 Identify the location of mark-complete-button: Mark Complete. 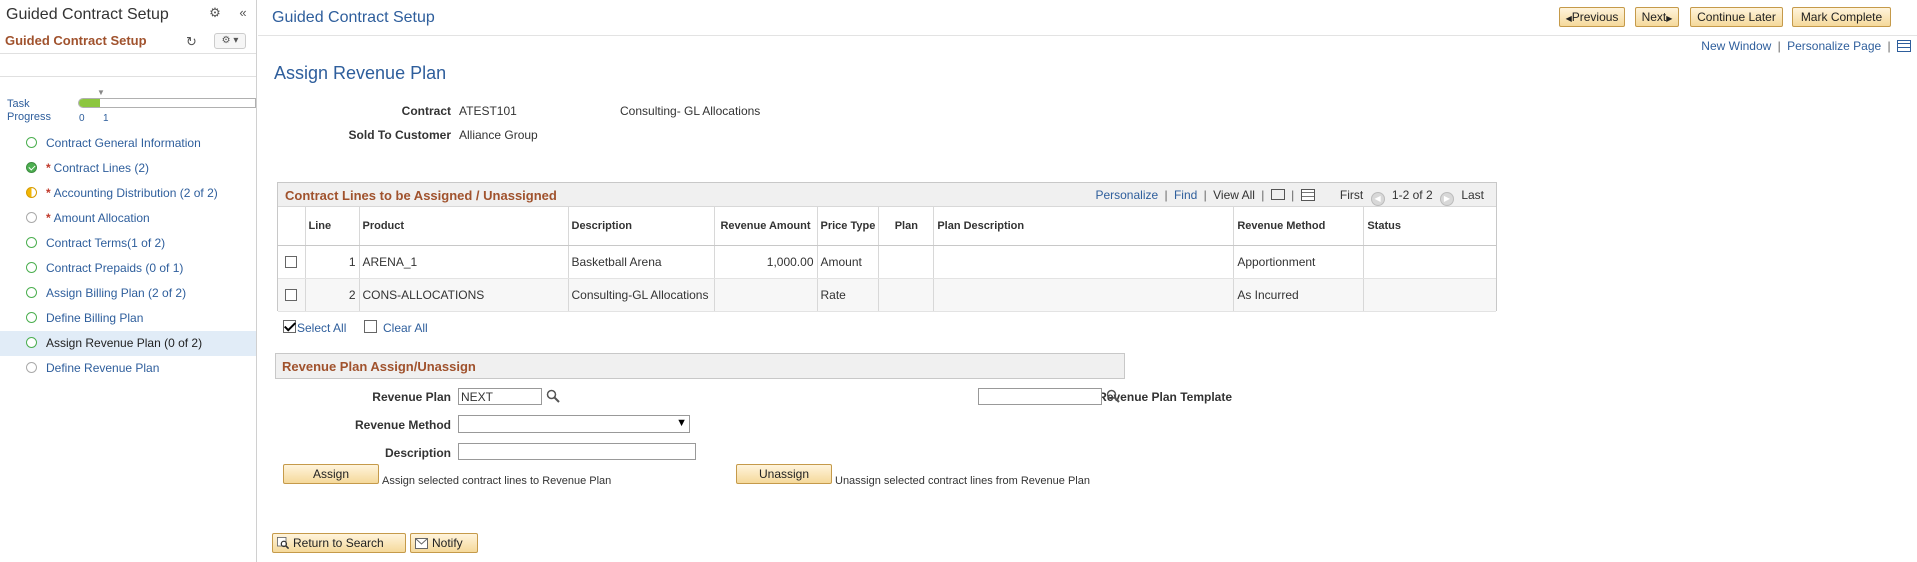
(1841, 17).